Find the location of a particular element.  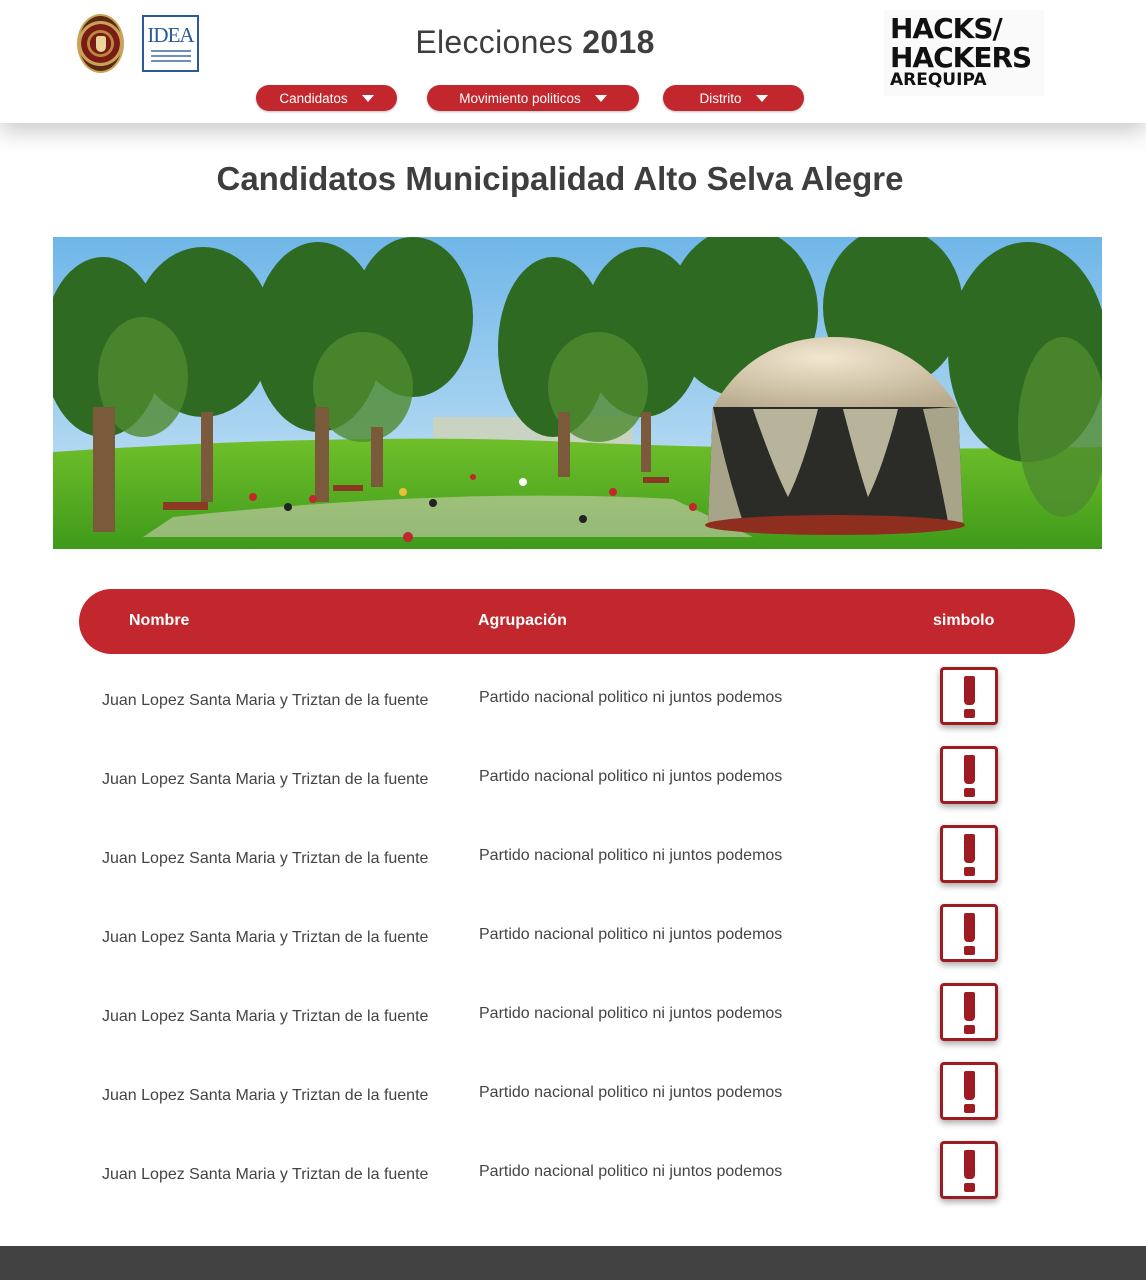

site-footer is located at coordinates (573, 1263).